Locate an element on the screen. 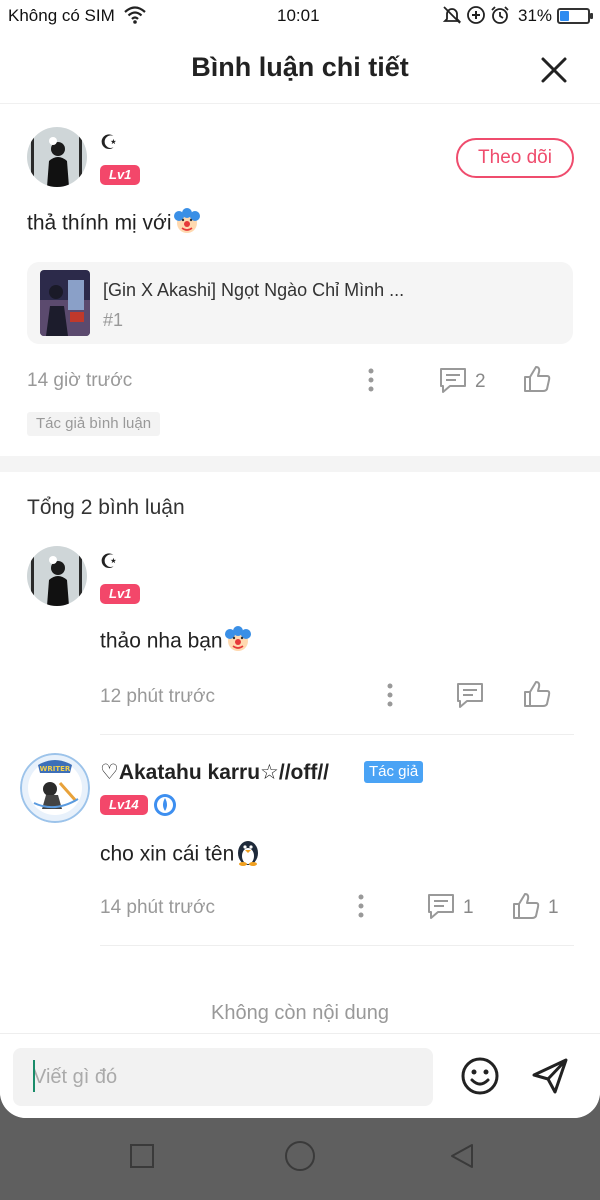 Image resolution: width=600 pixels, height=1200 pixels. data-saver-icon is located at coordinates (476, 15).